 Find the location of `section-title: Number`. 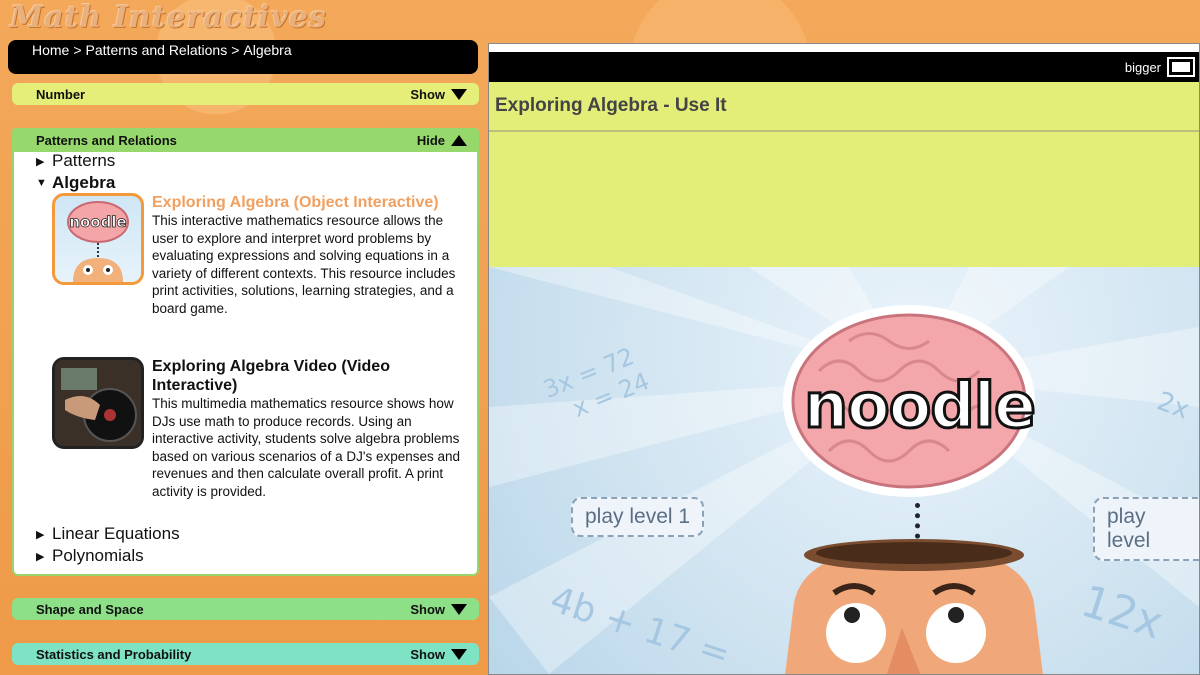

section-title: Number is located at coordinates (61, 94).